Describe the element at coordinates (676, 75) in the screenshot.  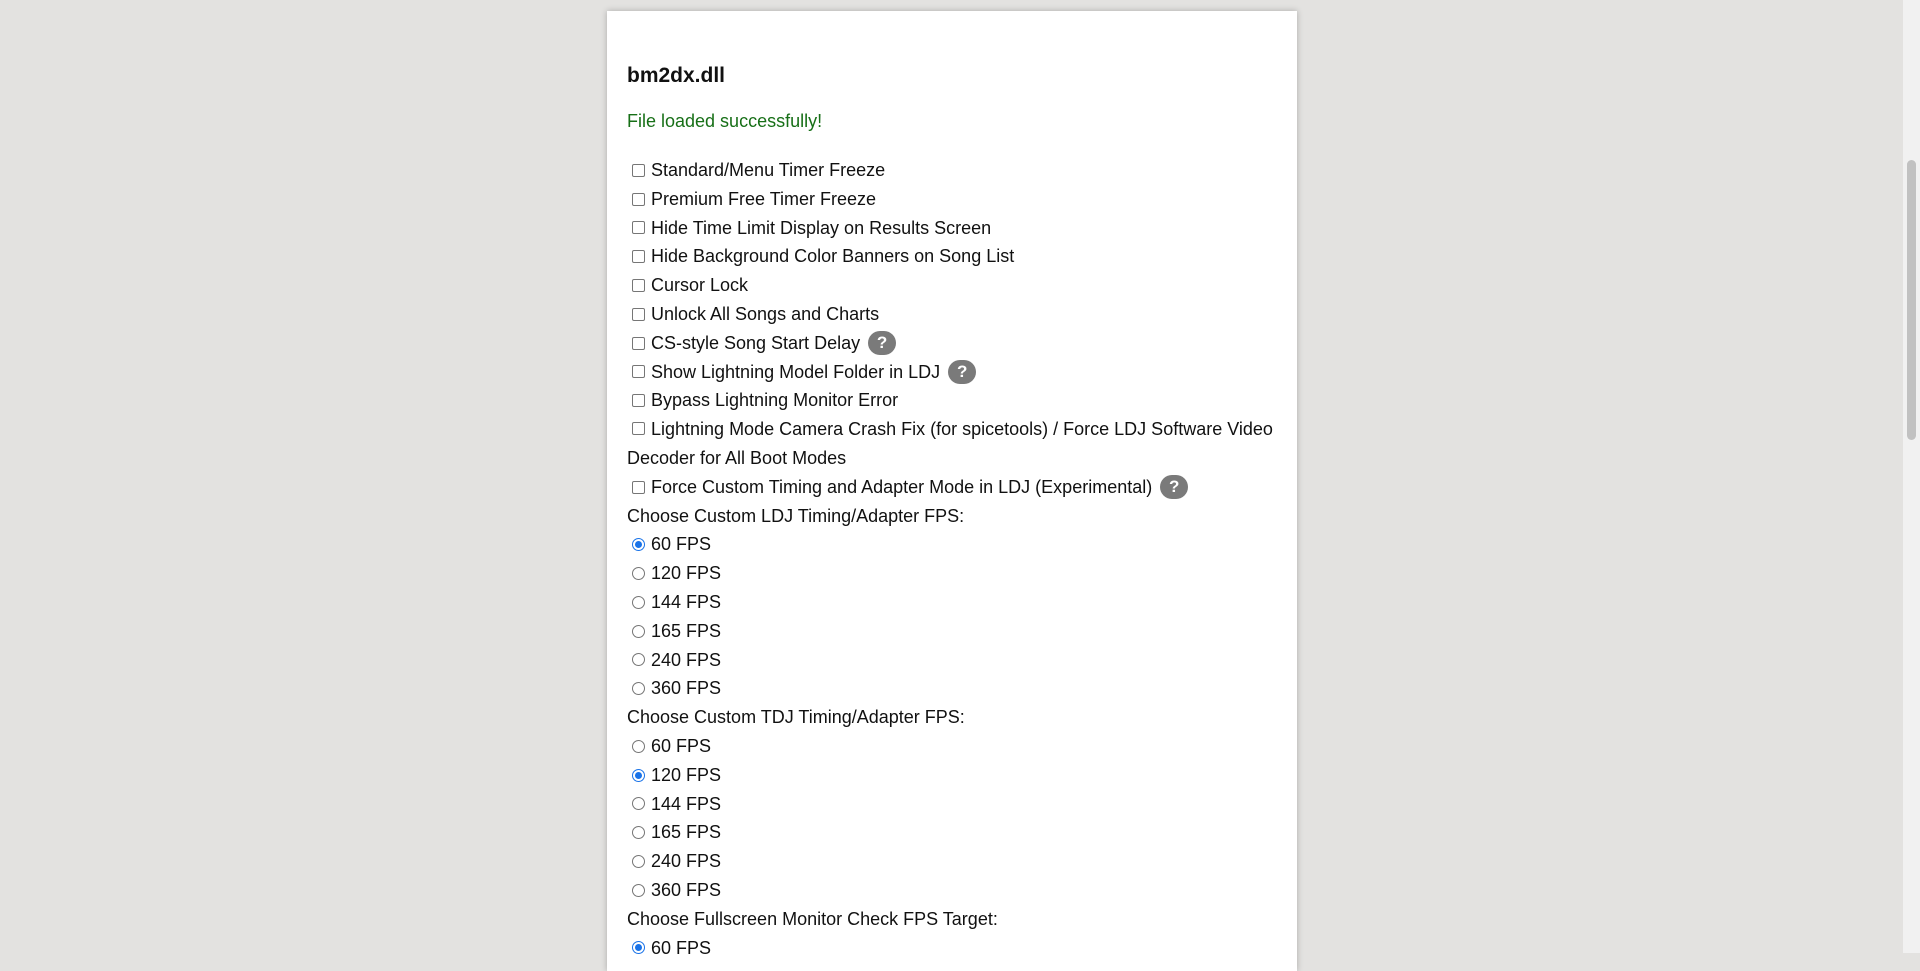
I see `file-title: bm2dx.dll` at that location.